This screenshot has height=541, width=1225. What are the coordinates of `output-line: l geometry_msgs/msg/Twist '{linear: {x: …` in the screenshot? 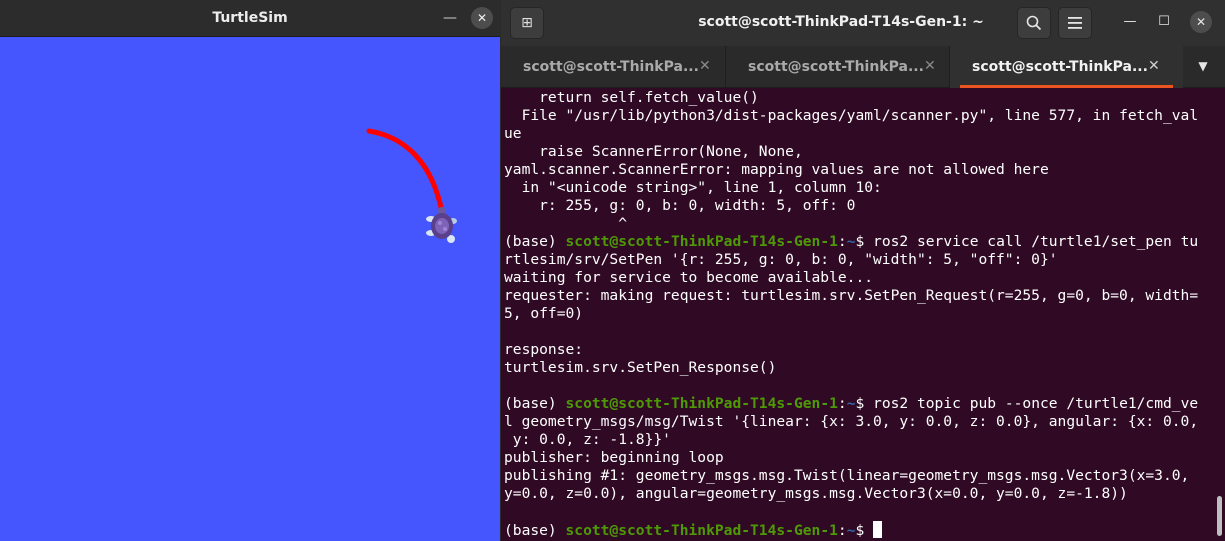 It's located at (862, 422).